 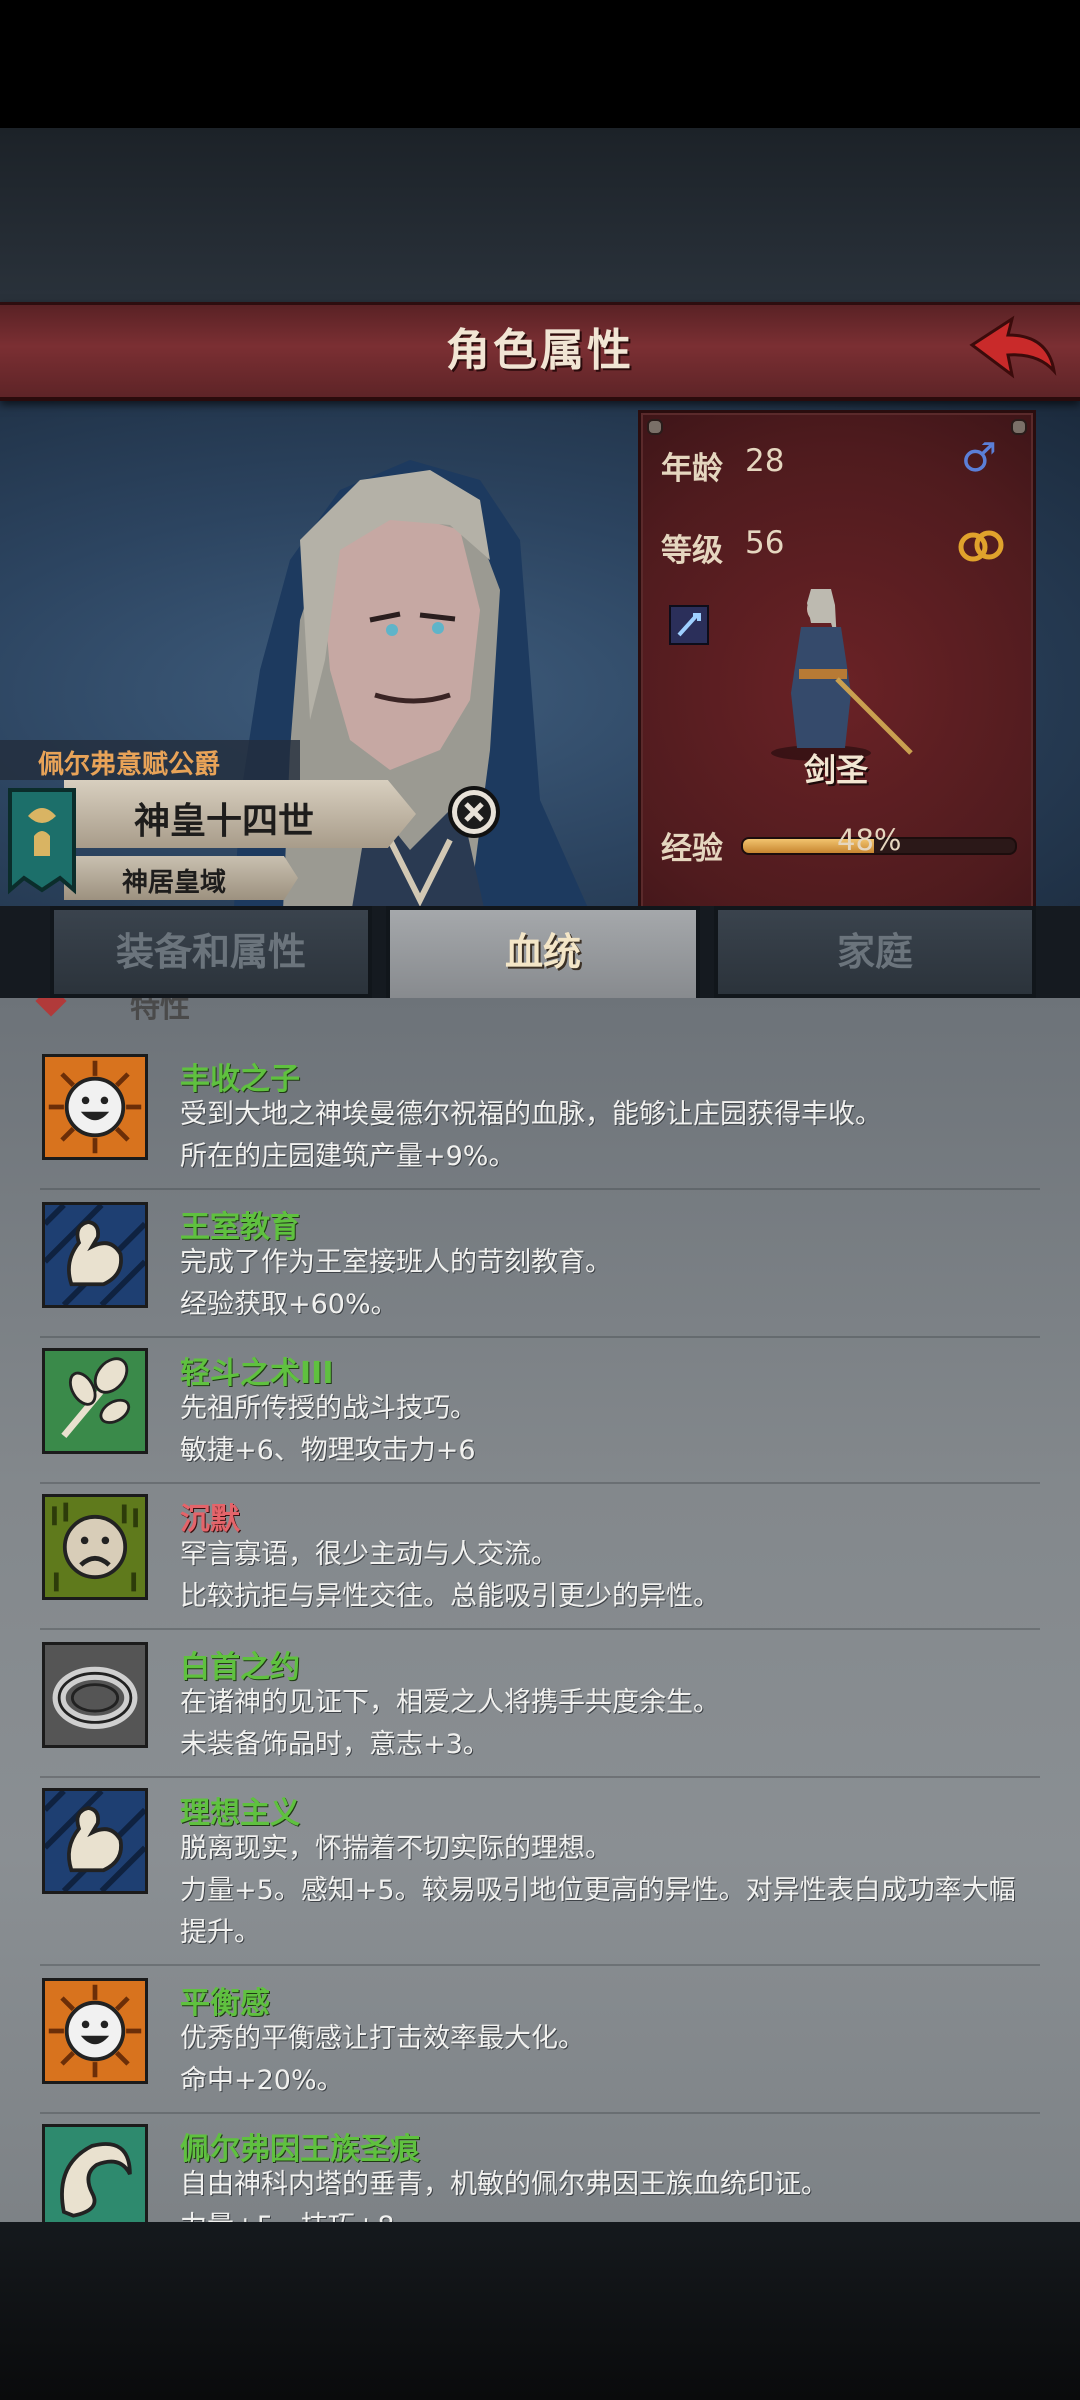 I want to click on trait-line: 经验获取+60%。, so click(x=289, y=1304).